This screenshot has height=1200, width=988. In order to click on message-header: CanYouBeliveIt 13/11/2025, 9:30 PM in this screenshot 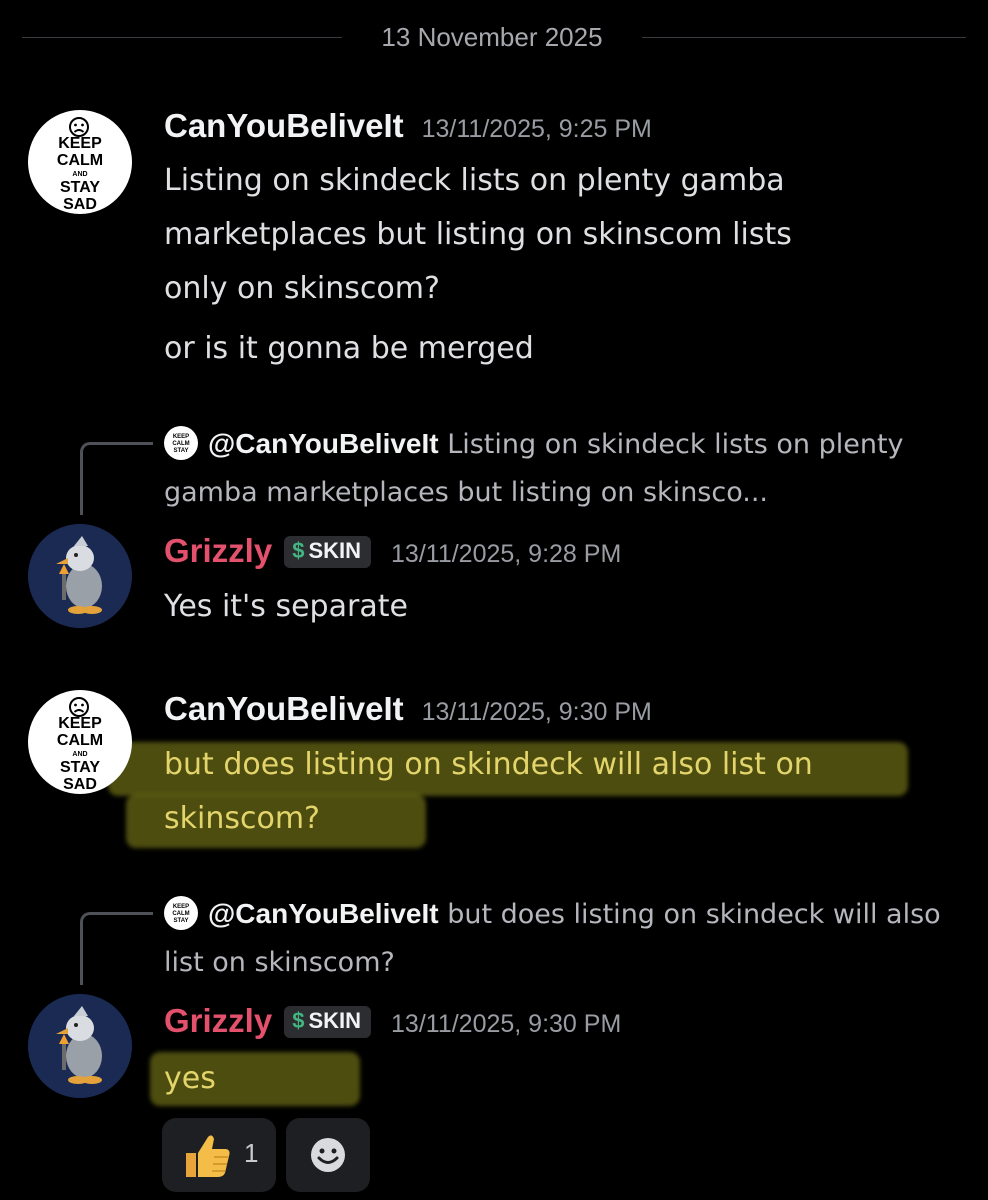, I will do `click(408, 710)`.